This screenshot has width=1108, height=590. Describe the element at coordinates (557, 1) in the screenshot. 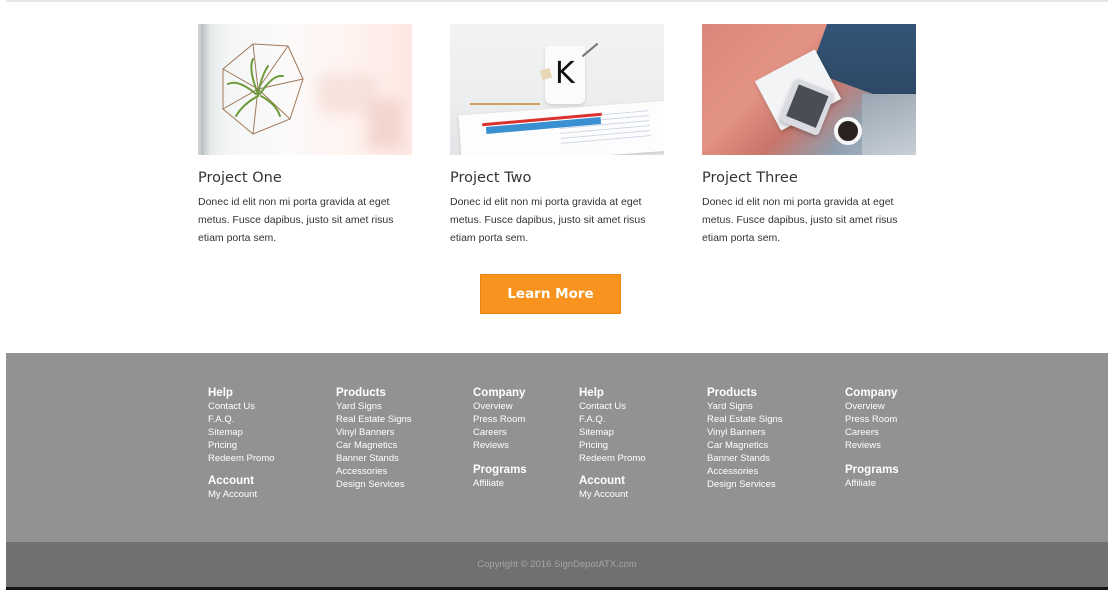

I see `top-divider` at that location.